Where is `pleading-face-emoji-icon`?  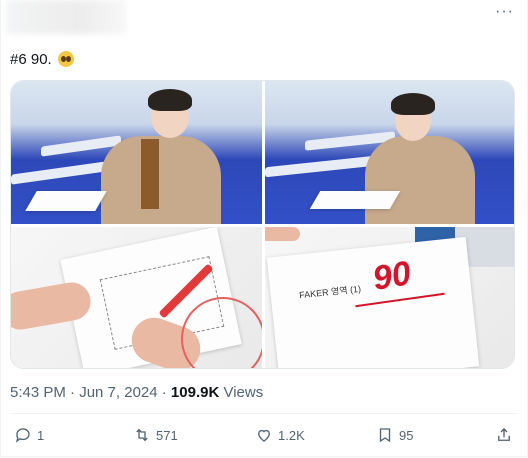 pleading-face-emoji-icon is located at coordinates (65, 59).